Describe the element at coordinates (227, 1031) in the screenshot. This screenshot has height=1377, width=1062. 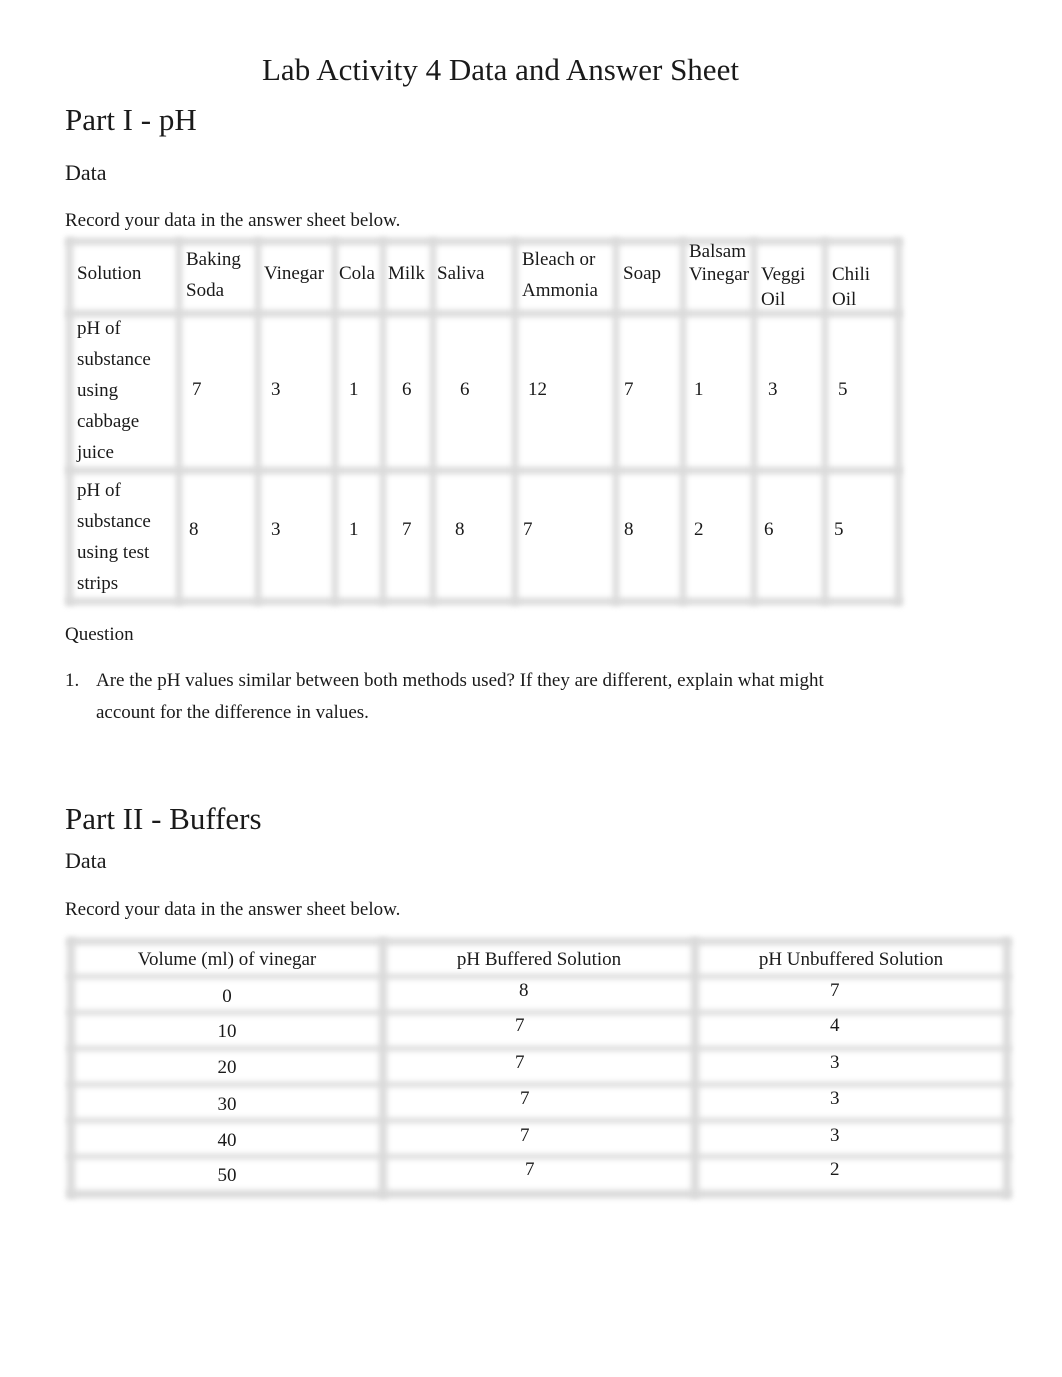
I see `table-cell: 10` at that location.